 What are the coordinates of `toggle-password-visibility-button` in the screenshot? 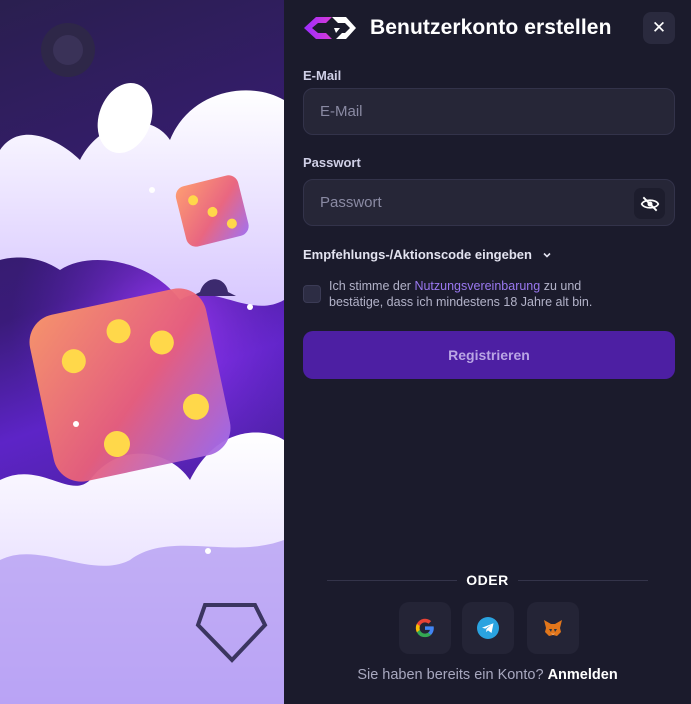 It's located at (649, 203).